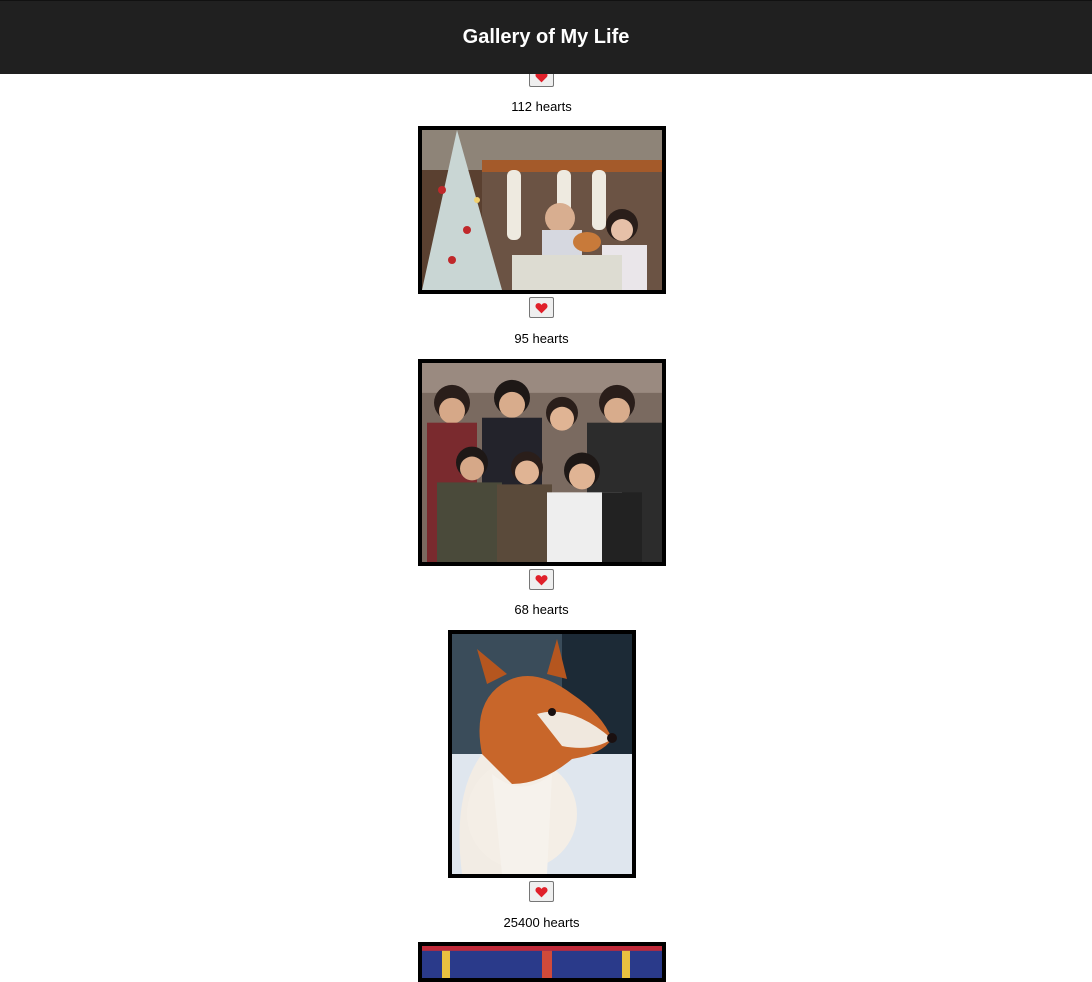 Image resolution: width=1092 pixels, height=982 pixels. Describe the element at coordinates (541, 106) in the screenshot. I see `heart-count: 112 hearts` at that location.